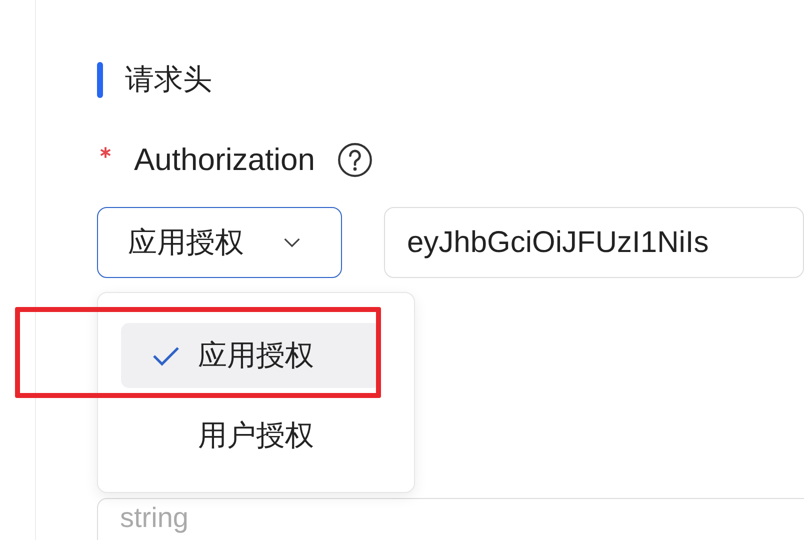 Image resolution: width=804 pixels, height=540 pixels. Describe the element at coordinates (224, 160) in the screenshot. I see `field-label: Authorization` at that location.